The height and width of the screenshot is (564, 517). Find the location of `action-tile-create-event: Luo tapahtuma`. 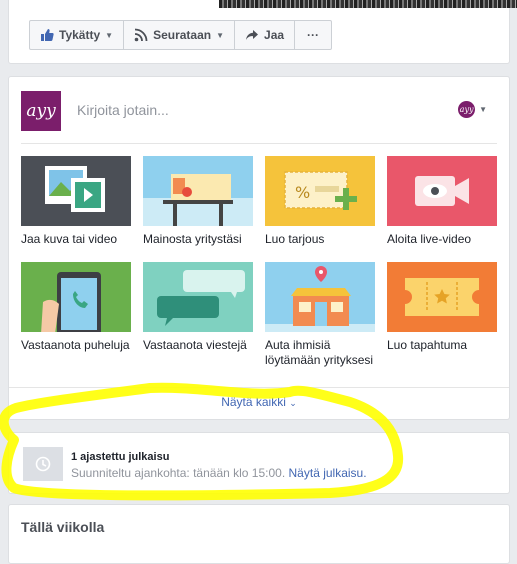

action-tile-create-event: Luo tapahtuma is located at coordinates (442, 307).